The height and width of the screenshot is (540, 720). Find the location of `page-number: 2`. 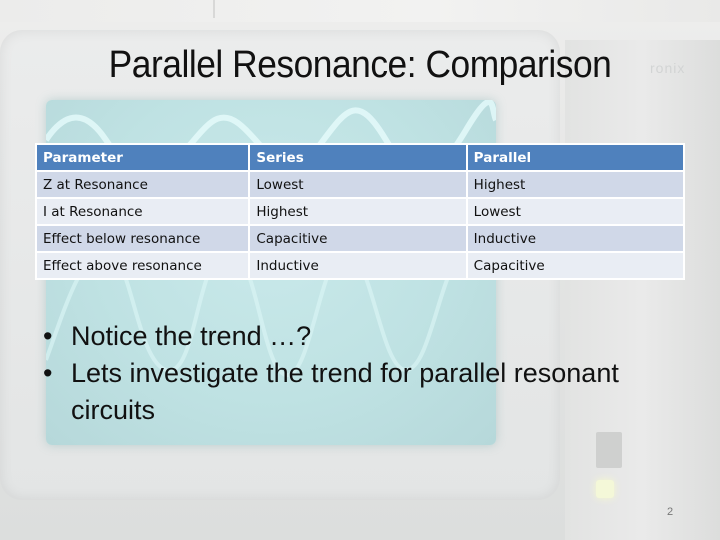

page-number: 2 is located at coordinates (670, 512).